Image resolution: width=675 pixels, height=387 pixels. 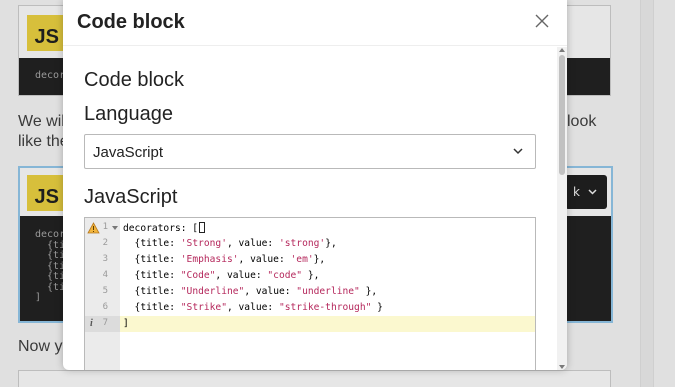 I want to click on language-select: JavaScript, so click(x=310, y=151).